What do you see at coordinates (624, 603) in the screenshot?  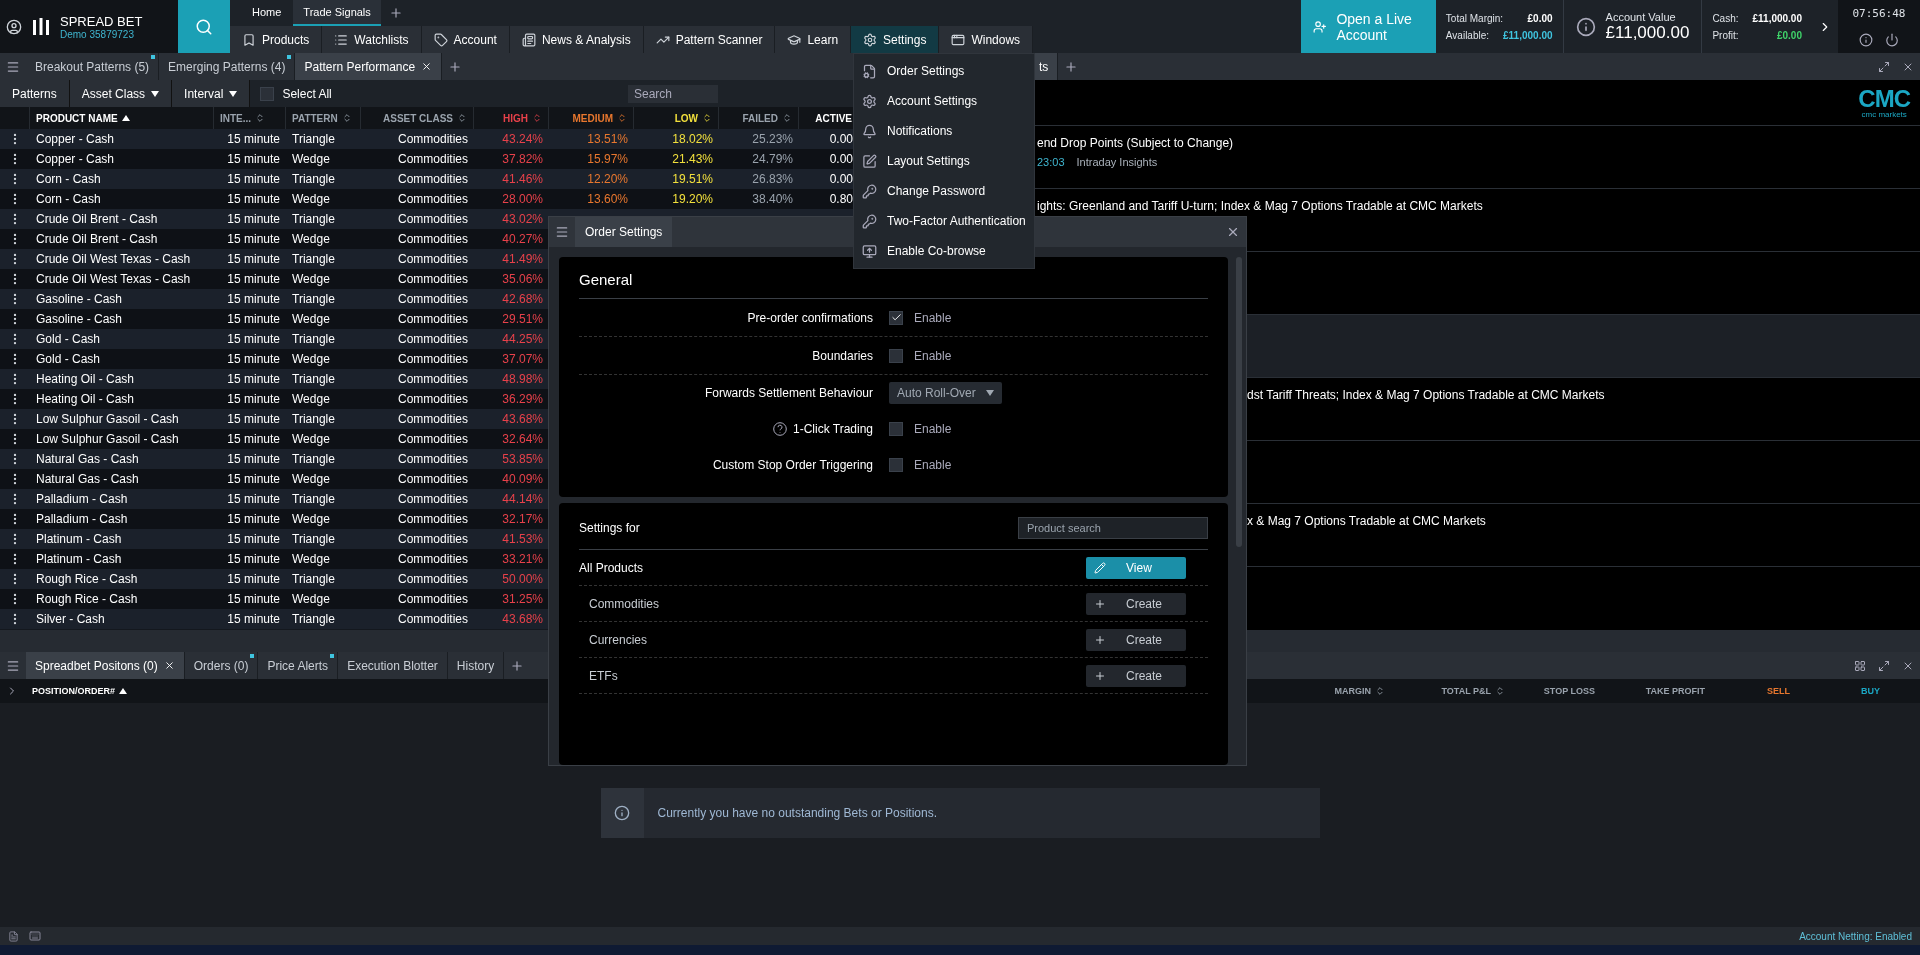 I see `product-group-label: Commodities` at bounding box center [624, 603].